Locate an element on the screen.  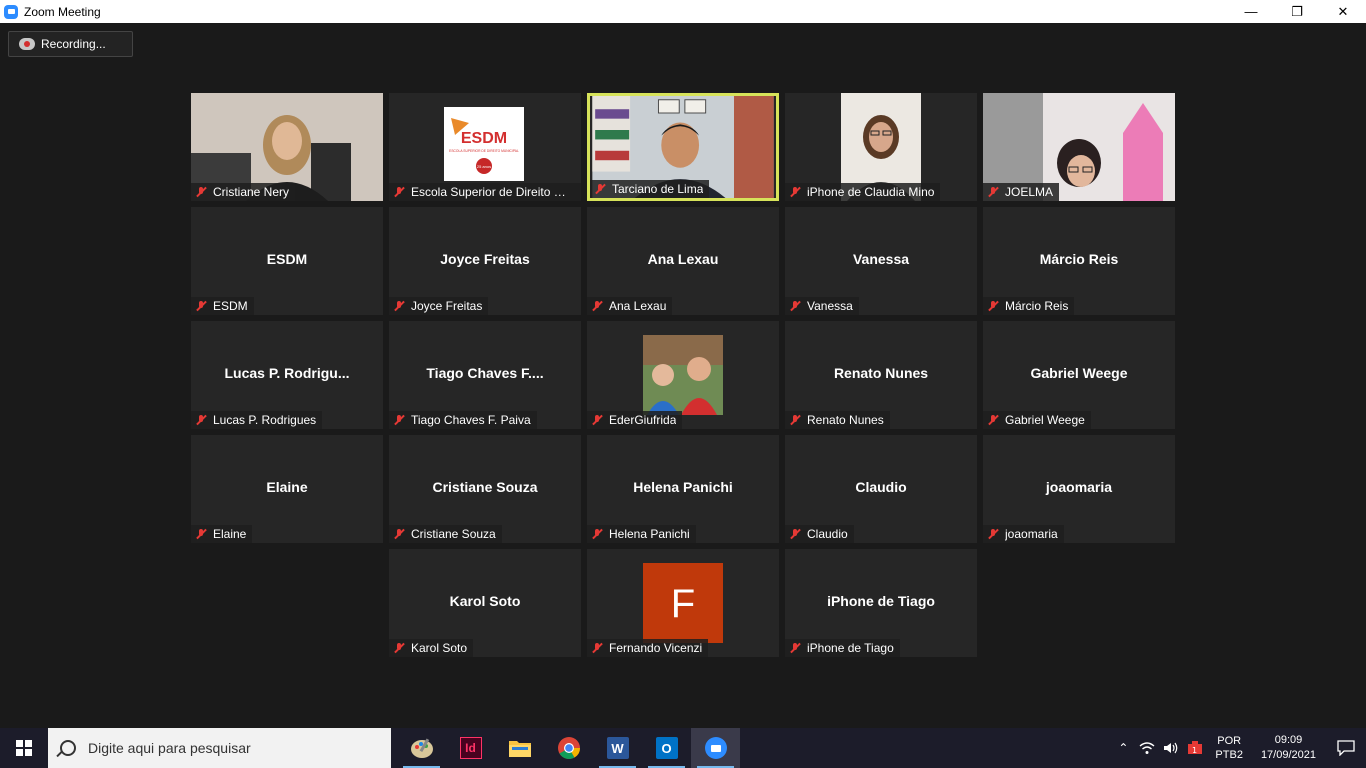
participant-name: Renato Nunes is located at coordinates (845, 420).